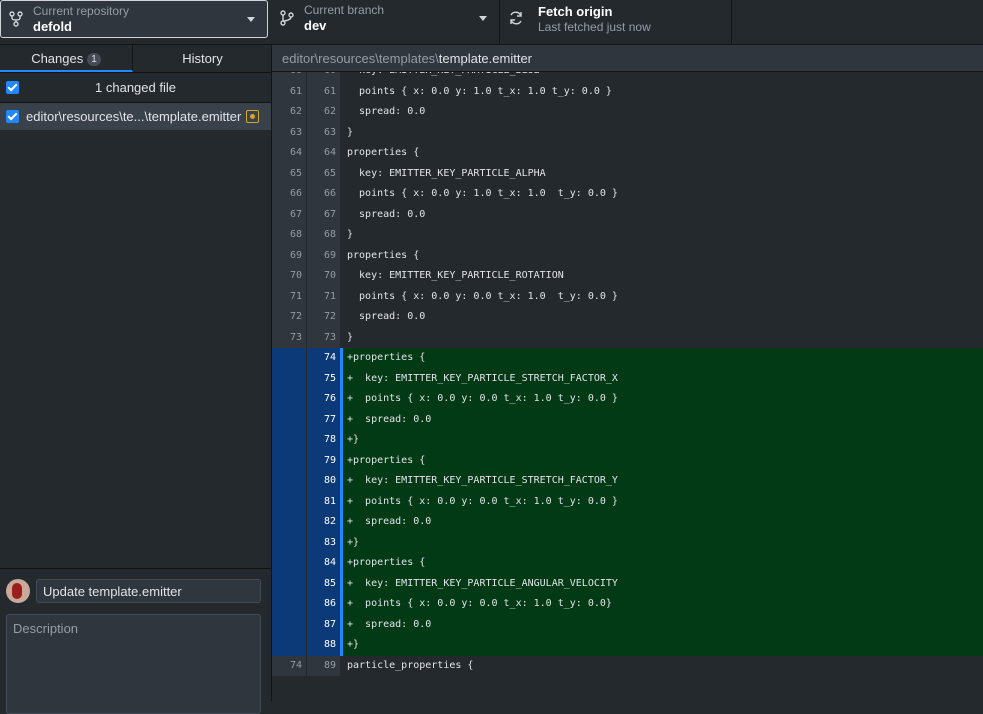 This screenshot has height=714, width=983. I want to click on diff-line-context: 69 69 properties {, so click(627, 255).